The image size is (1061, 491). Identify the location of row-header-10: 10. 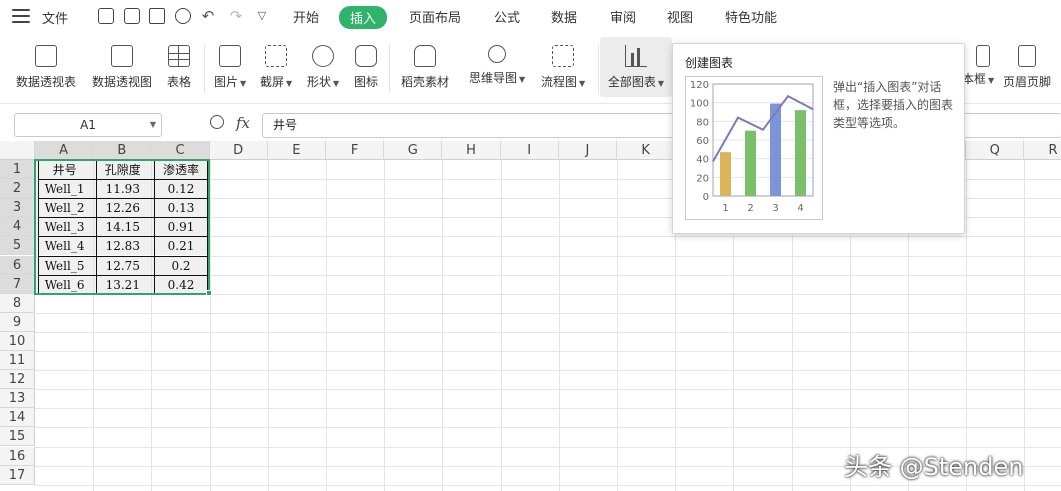
(17, 341).